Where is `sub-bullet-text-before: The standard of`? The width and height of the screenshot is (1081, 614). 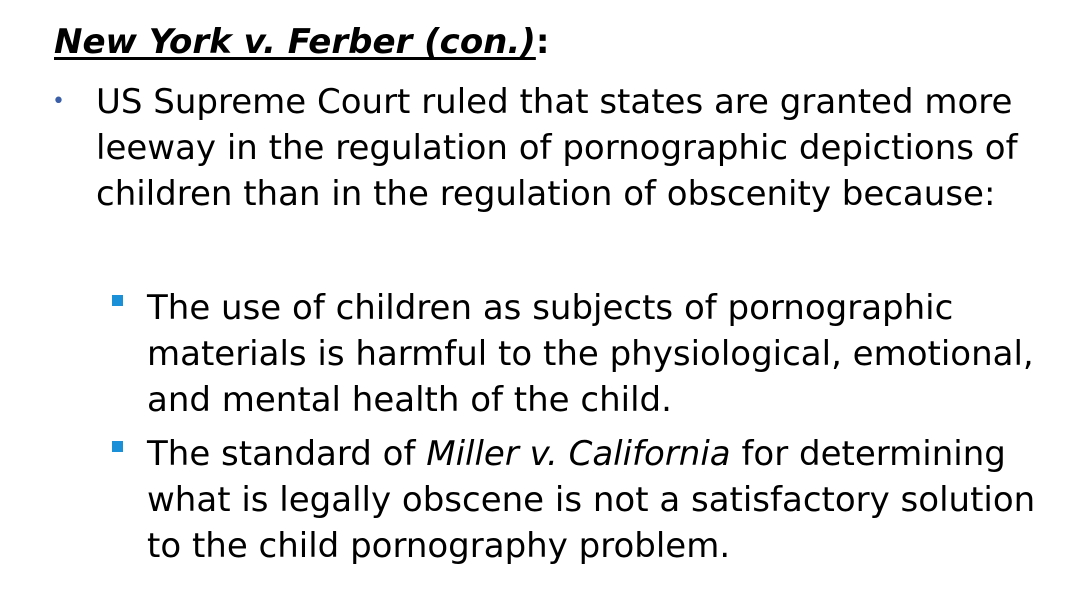 sub-bullet-text-before: The standard of is located at coordinates (287, 454).